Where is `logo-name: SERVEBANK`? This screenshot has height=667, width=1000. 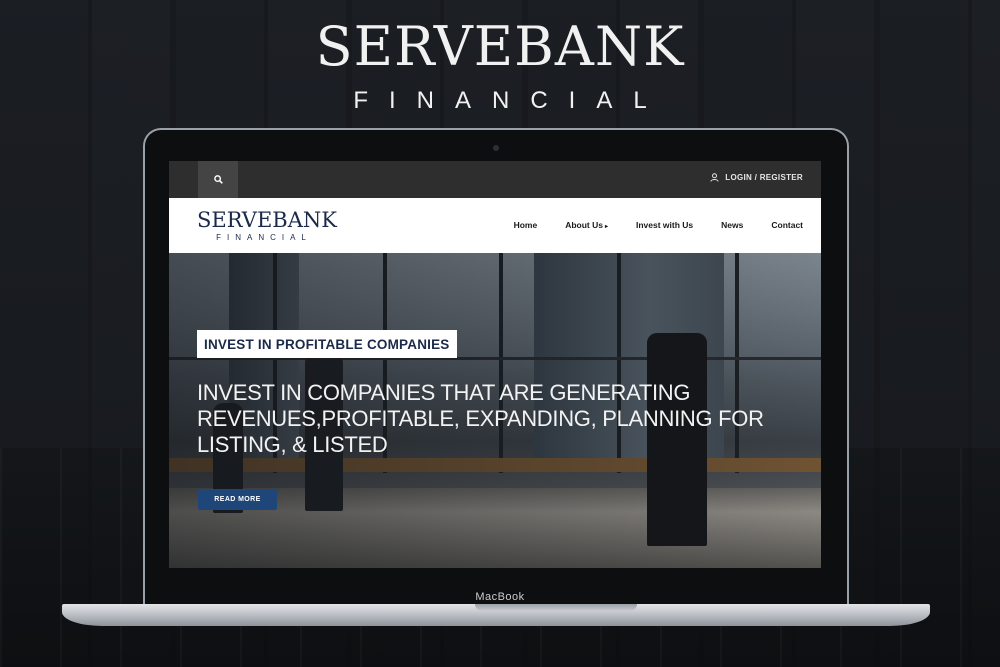 logo-name: SERVEBANK is located at coordinates (267, 220).